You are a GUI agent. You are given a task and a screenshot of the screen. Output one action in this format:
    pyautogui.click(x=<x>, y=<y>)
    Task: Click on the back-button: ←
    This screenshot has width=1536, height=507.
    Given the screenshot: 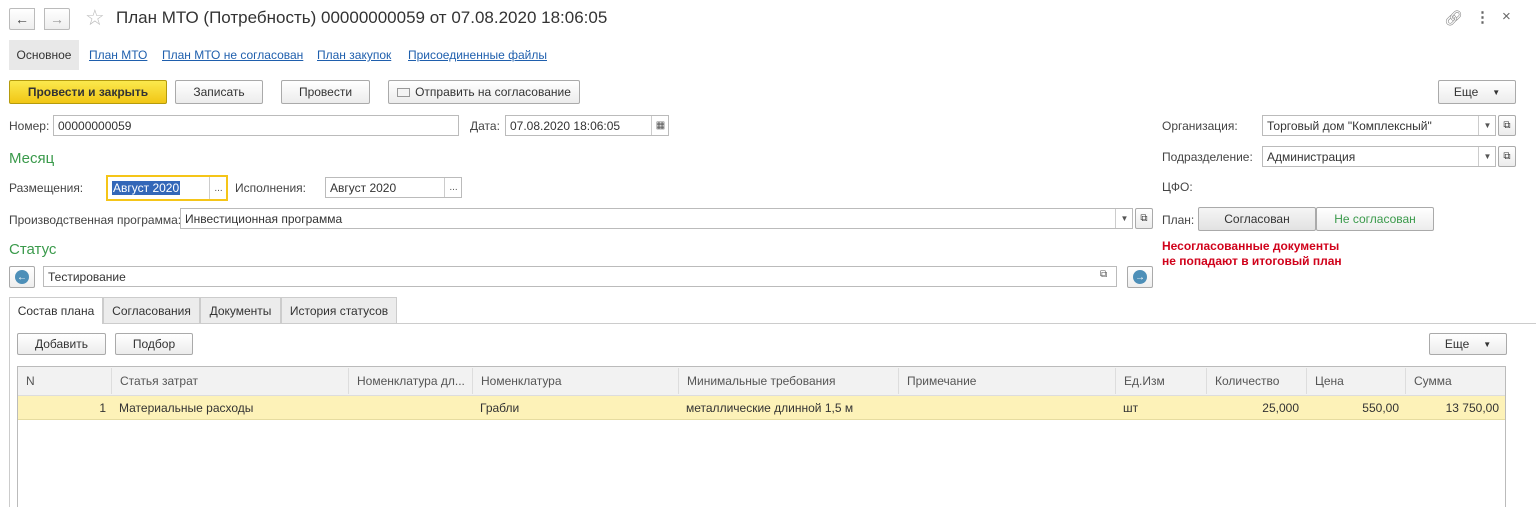 What is the action you would take?
    pyautogui.click(x=22, y=19)
    